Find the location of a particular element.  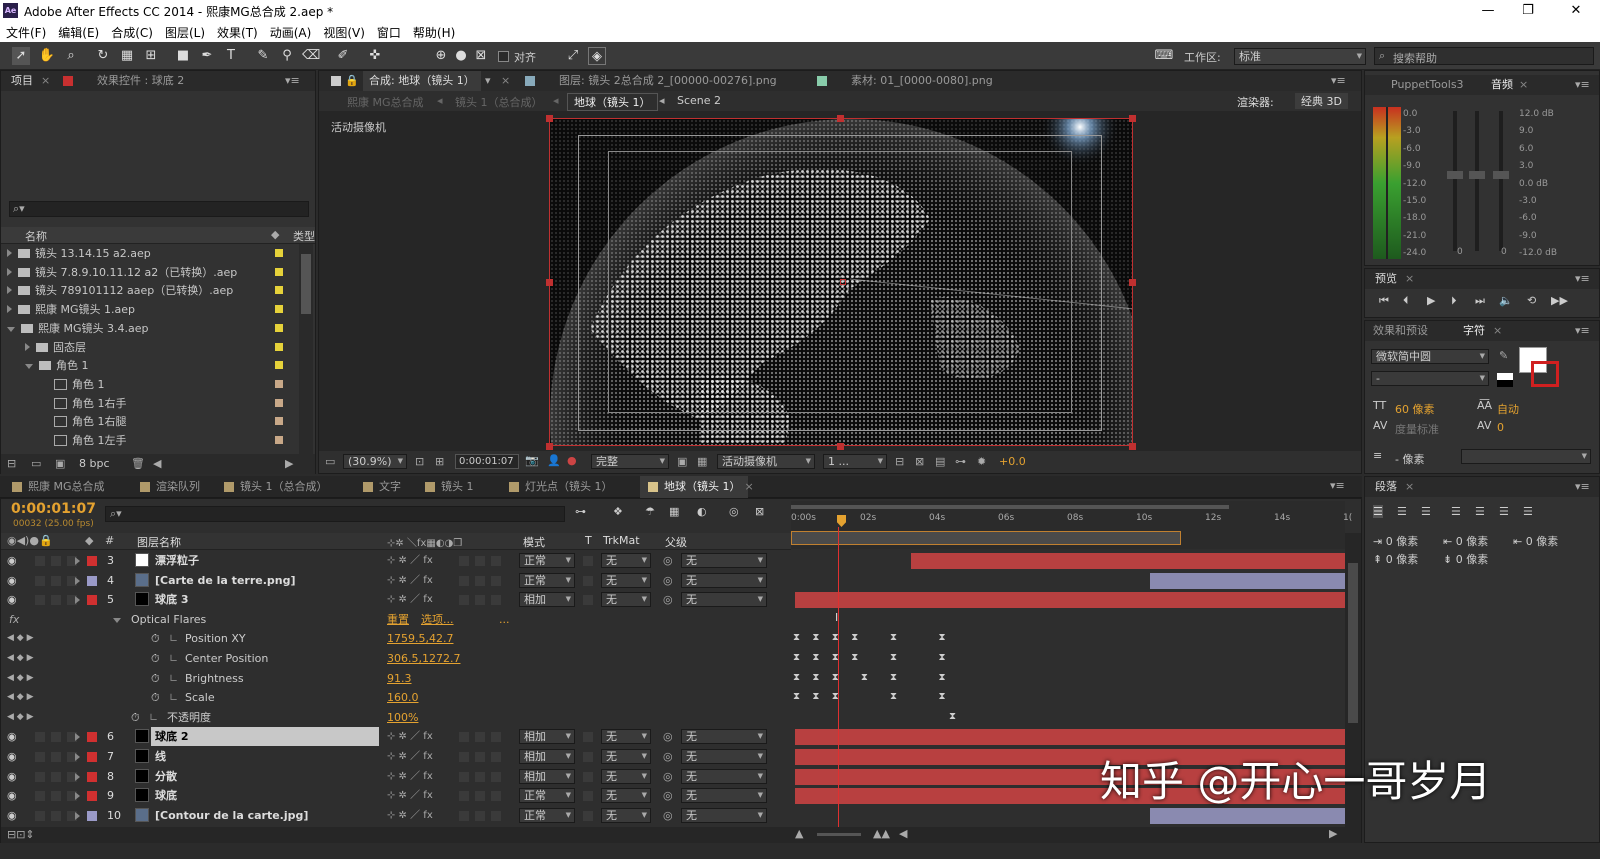

col-t: T is located at coordinates (588, 540).